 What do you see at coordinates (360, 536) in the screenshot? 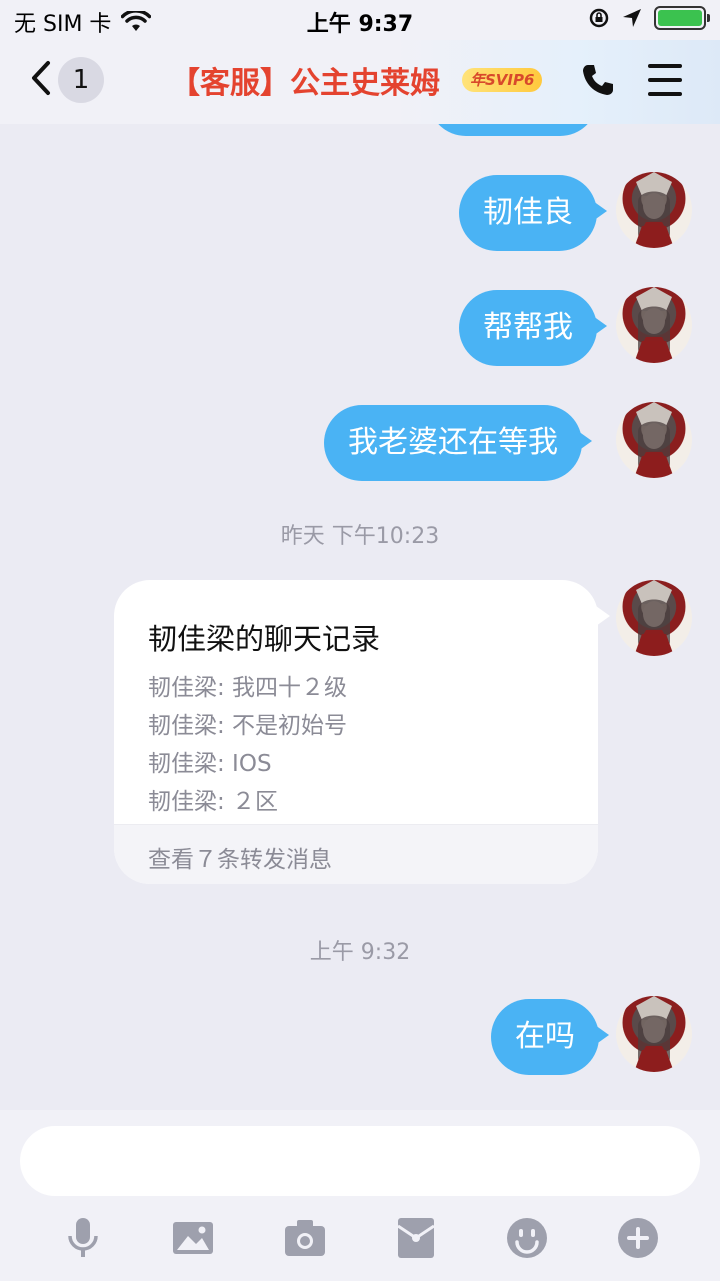
I see `timestamp: 昨天 下午10:23` at bounding box center [360, 536].